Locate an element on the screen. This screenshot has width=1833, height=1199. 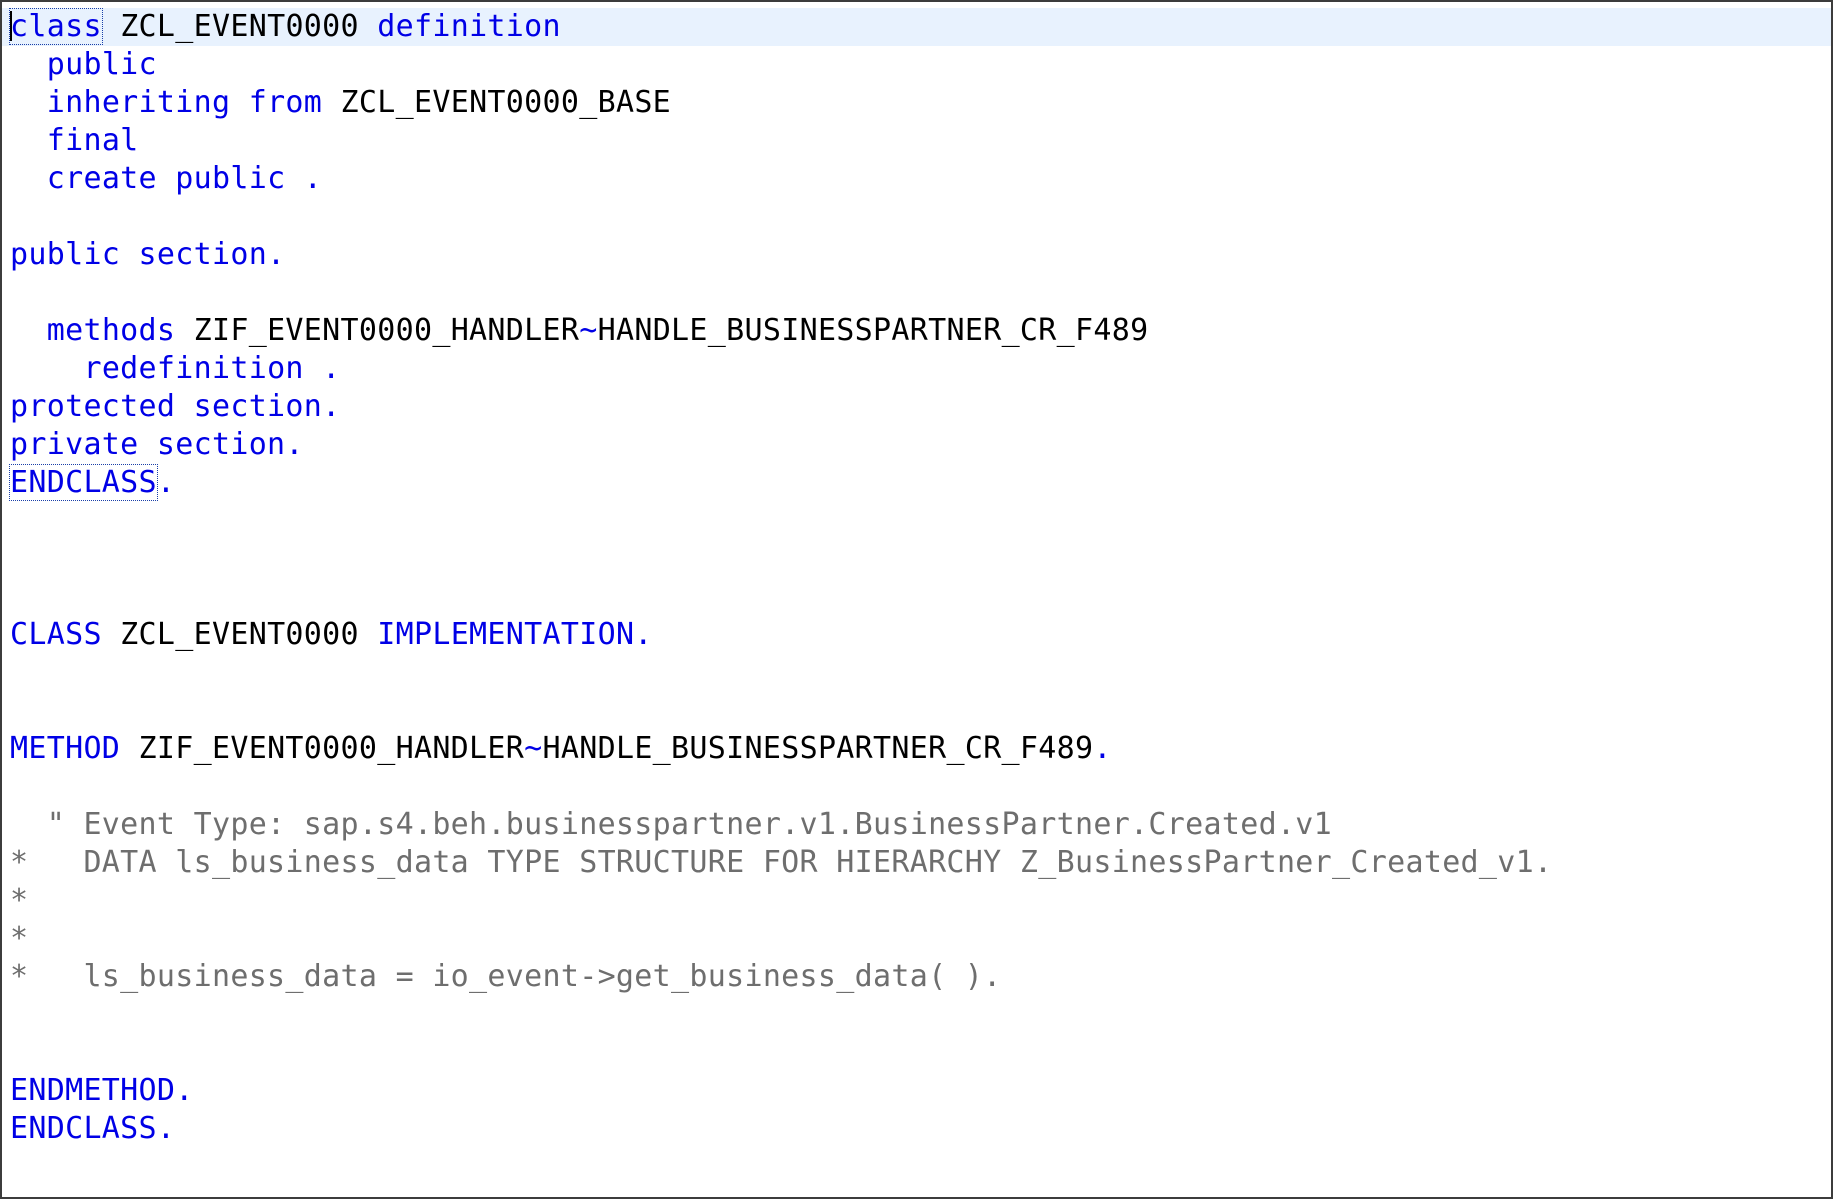
keyword-token: protected section. is located at coordinates (175, 406).